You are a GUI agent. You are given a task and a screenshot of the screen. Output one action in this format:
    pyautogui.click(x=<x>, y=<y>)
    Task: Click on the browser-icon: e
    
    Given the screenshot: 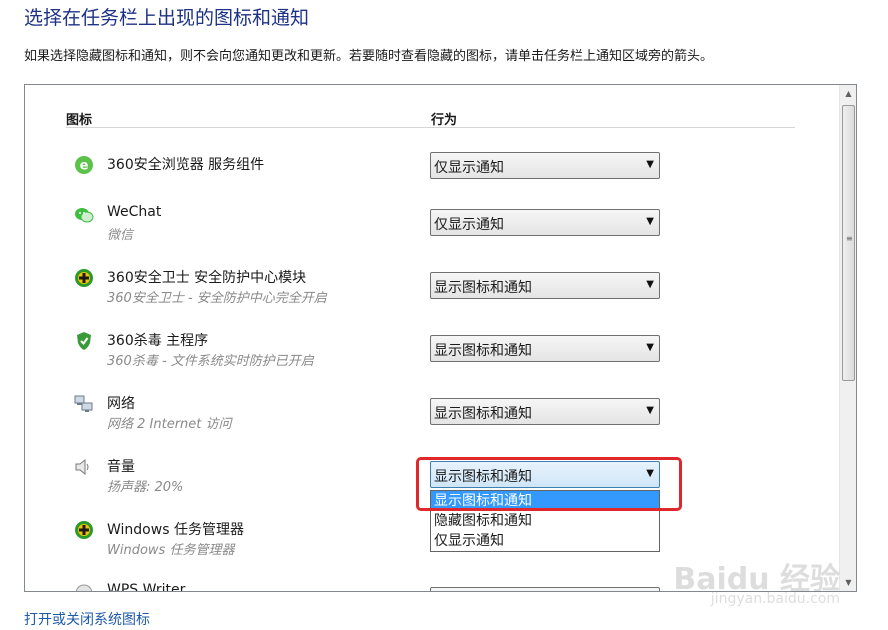 What is the action you would take?
    pyautogui.click(x=84, y=165)
    